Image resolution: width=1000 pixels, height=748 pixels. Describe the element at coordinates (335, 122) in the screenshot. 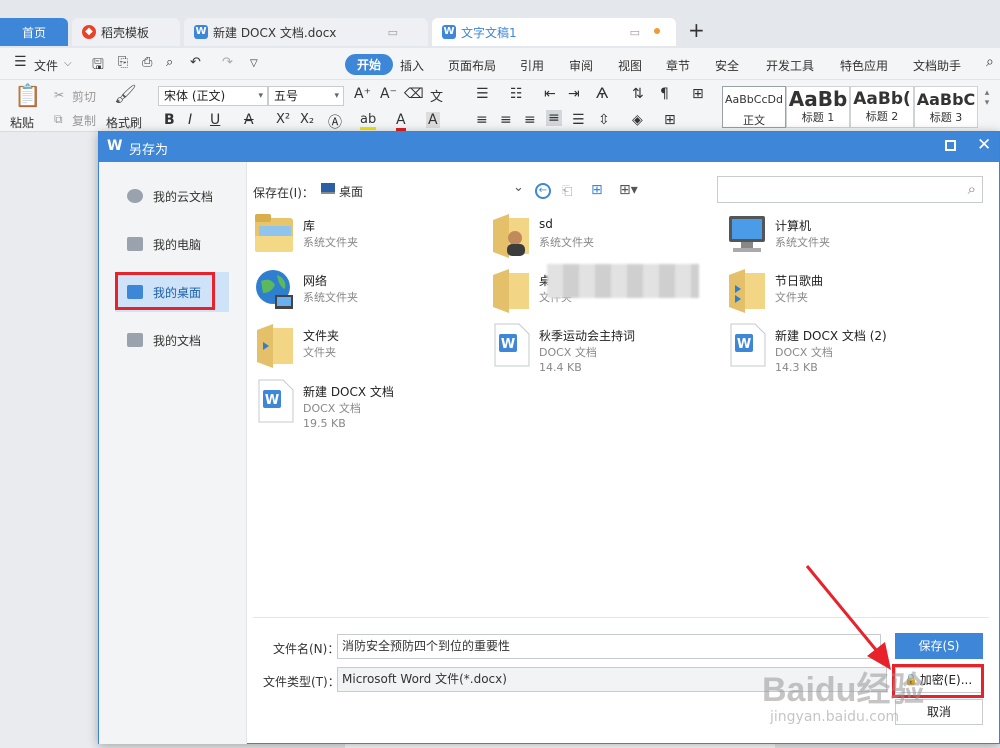

I see `text-effect-icon: Ⓐ` at that location.